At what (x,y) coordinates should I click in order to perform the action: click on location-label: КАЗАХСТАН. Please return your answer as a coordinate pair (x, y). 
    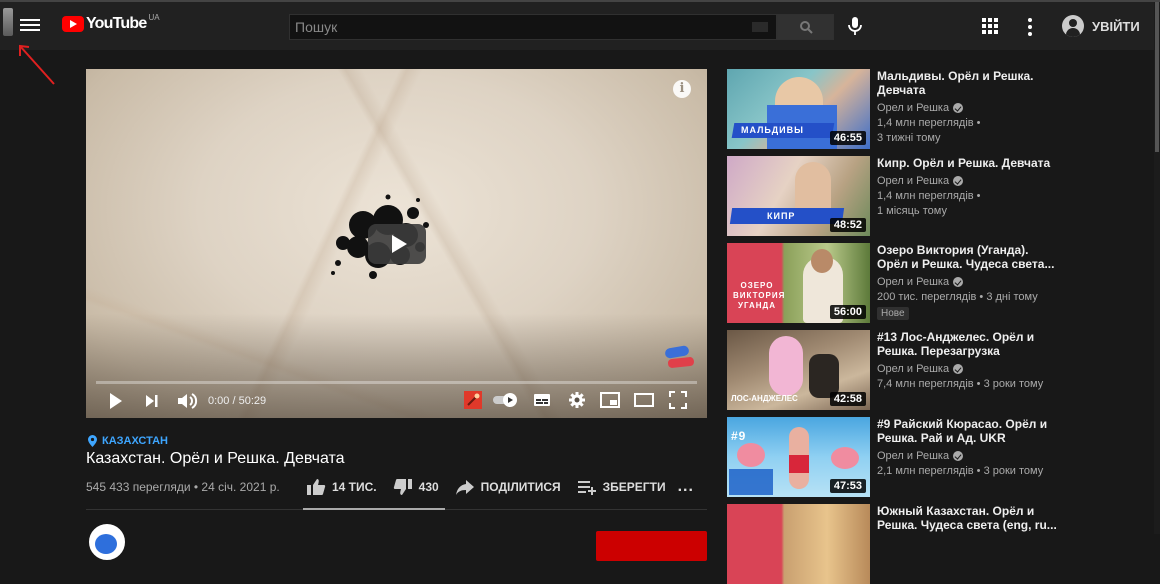
    Looking at the image, I should click on (135, 441).